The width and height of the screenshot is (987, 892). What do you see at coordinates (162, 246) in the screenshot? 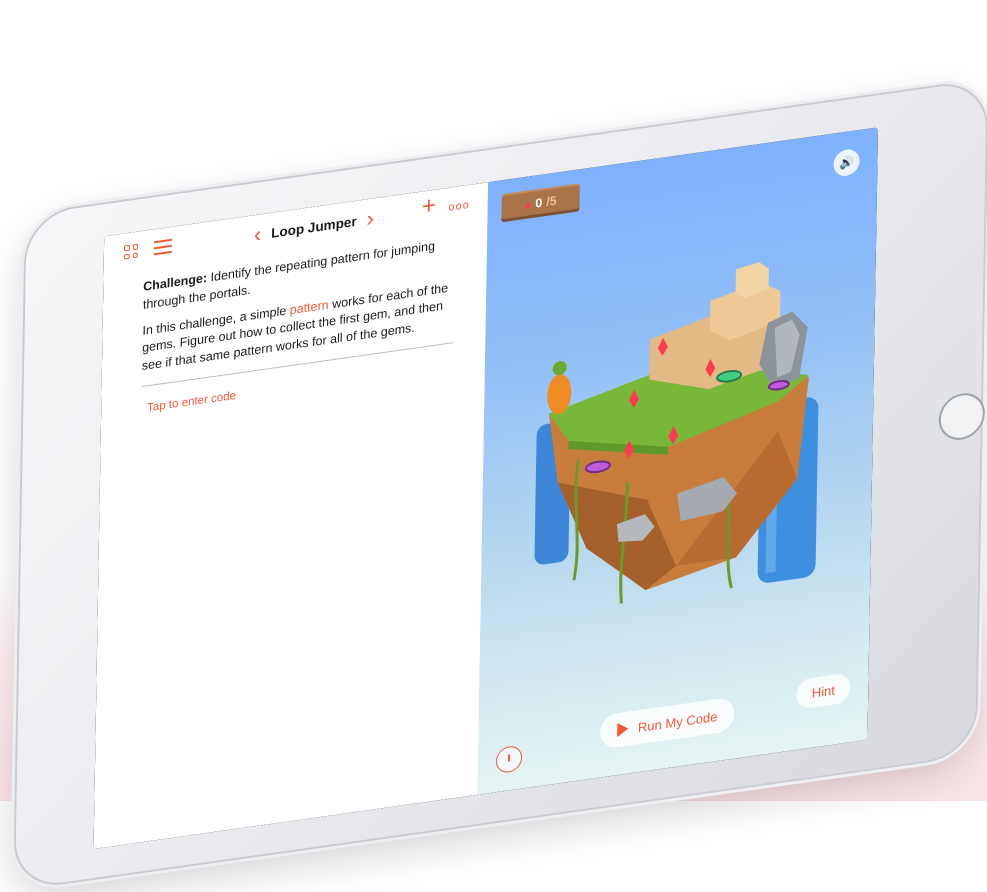
I see `list-icon` at bounding box center [162, 246].